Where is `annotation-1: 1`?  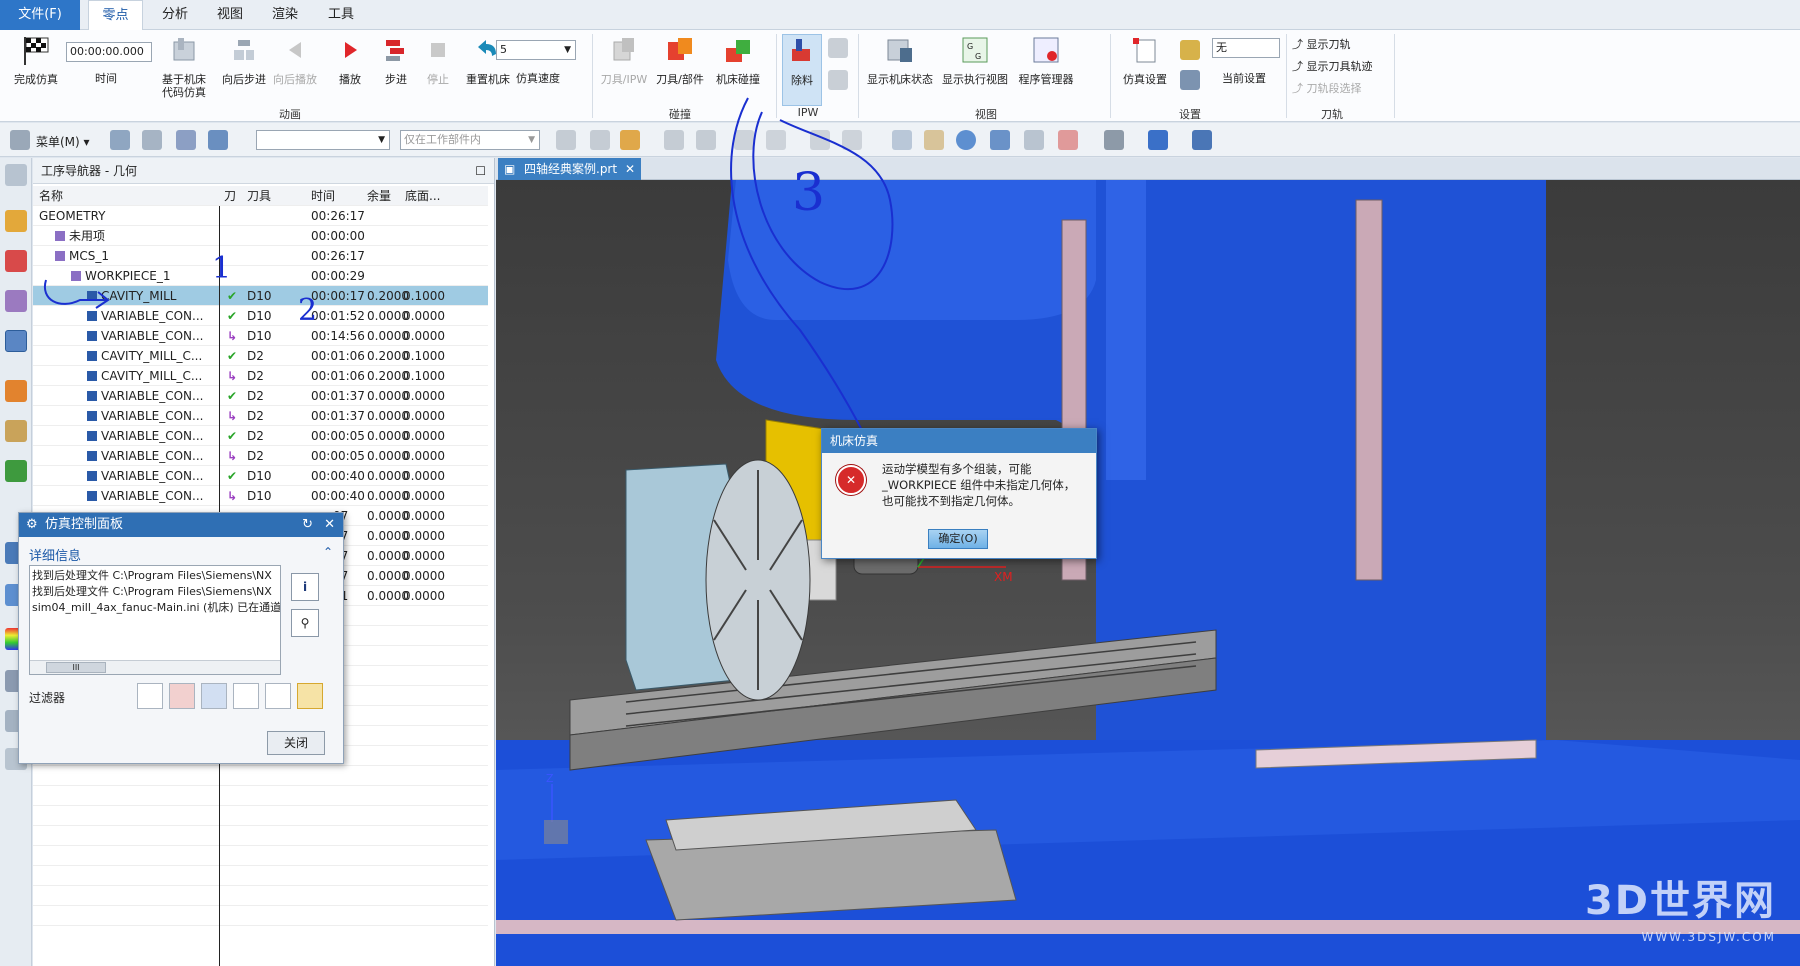
annotation-1: 1 is located at coordinates (221, 268).